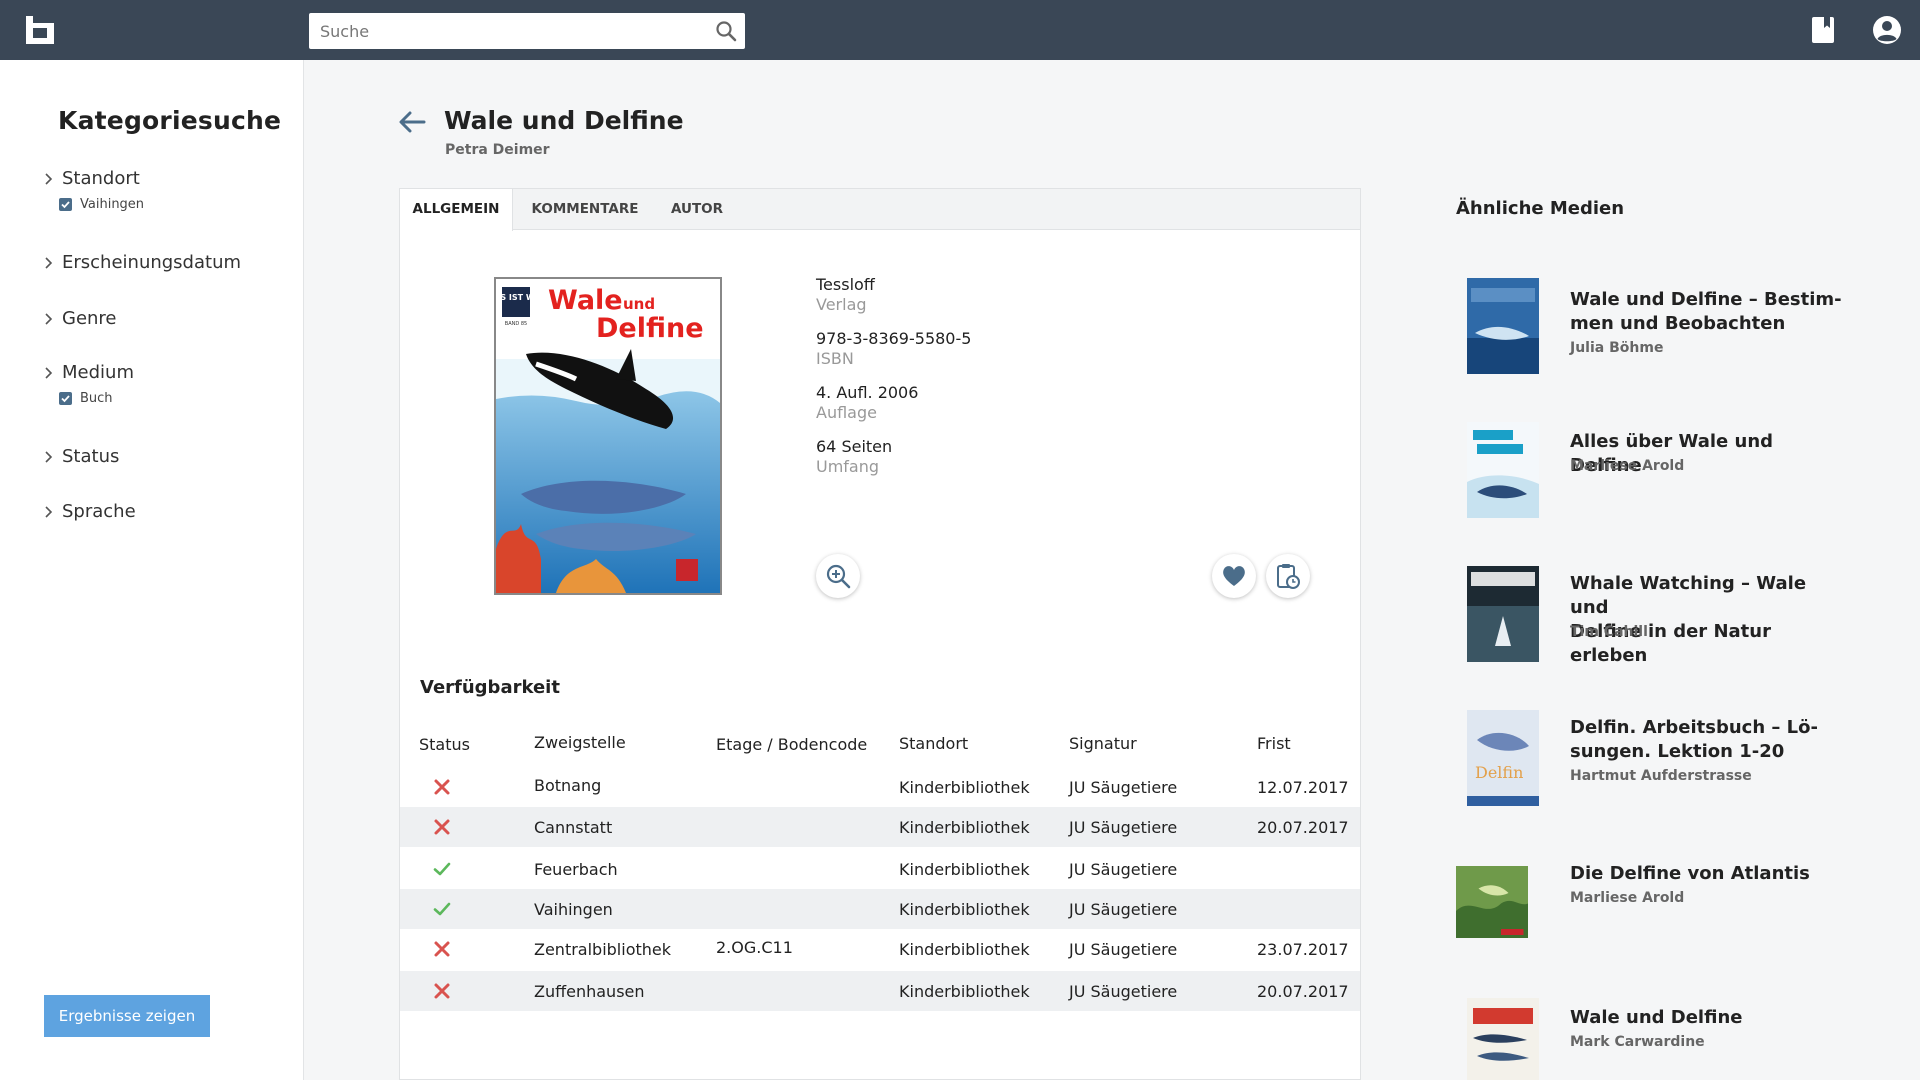  What do you see at coordinates (576, 869) in the screenshot?
I see `cell-branch: Feuerbach` at bounding box center [576, 869].